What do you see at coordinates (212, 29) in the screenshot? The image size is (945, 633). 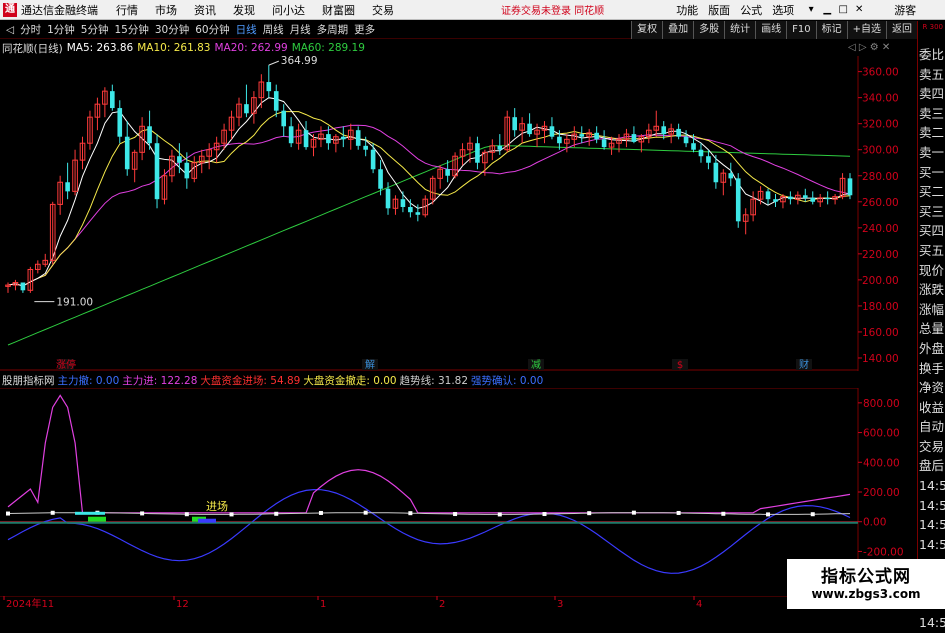 I see `period-60min: 60分钟` at bounding box center [212, 29].